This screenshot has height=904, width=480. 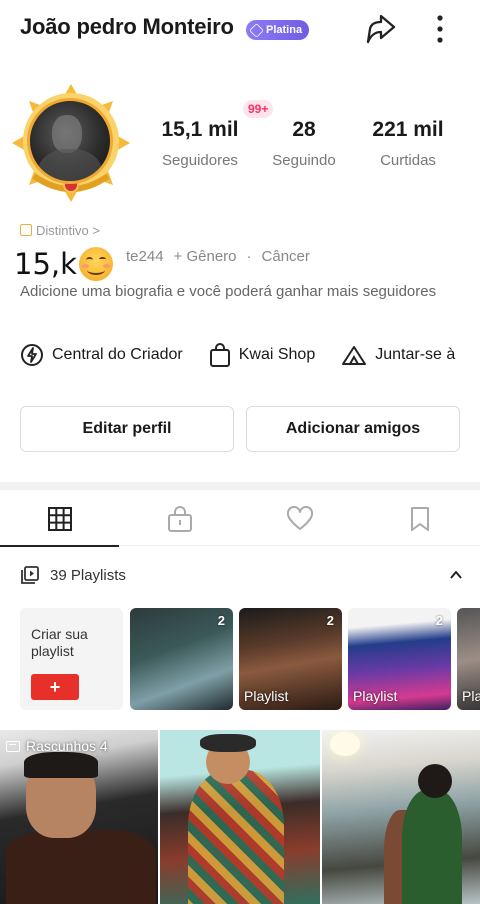 What do you see at coordinates (200, 160) in the screenshot?
I see `stat-label: Seguidores` at bounding box center [200, 160].